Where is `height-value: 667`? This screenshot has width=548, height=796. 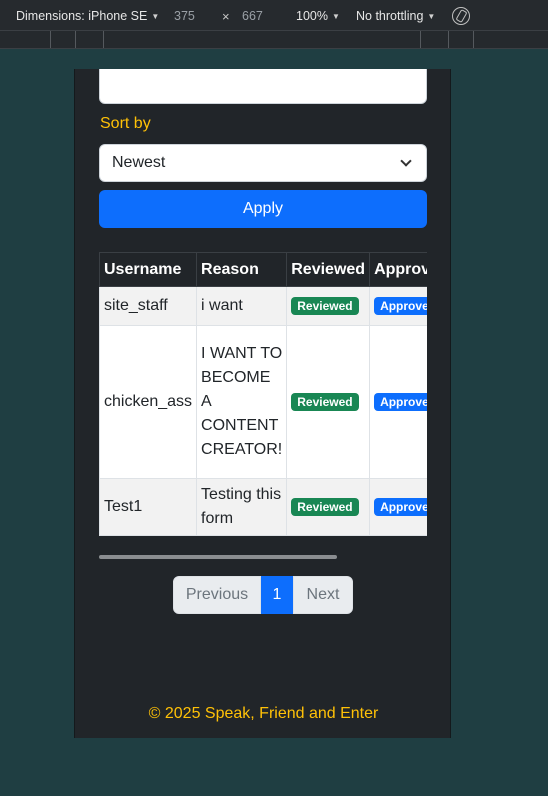 height-value: 667 is located at coordinates (252, 16).